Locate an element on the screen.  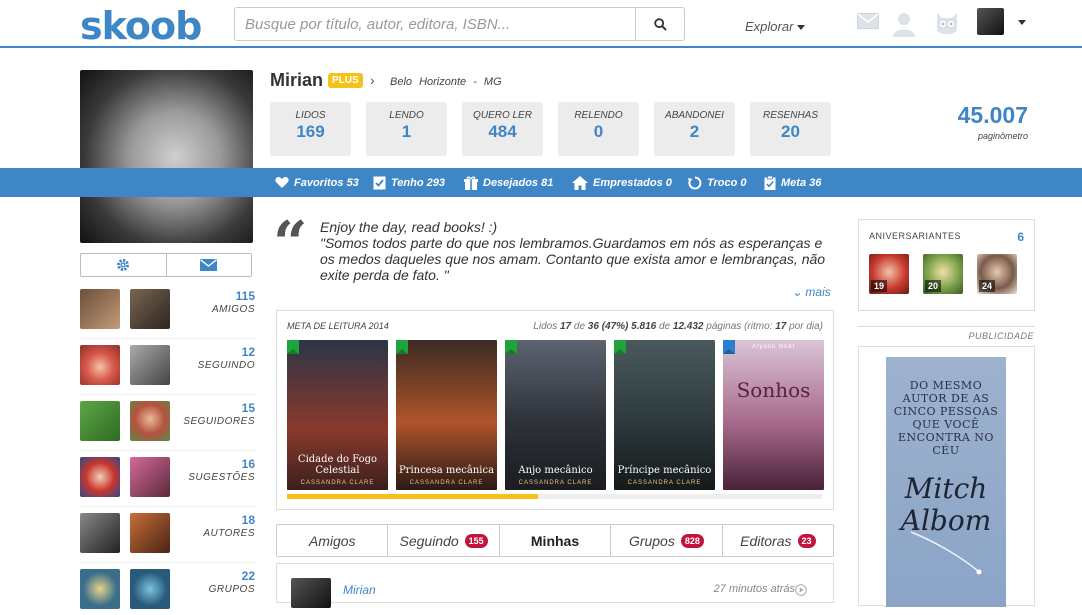
avatar: 20 is located at coordinates (943, 274).